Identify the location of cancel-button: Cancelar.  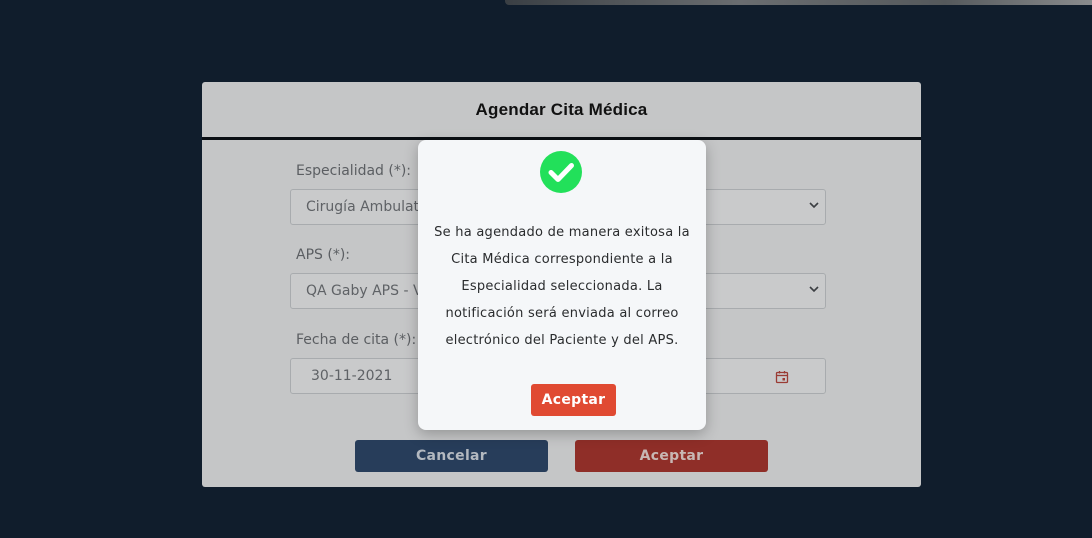
(451, 456).